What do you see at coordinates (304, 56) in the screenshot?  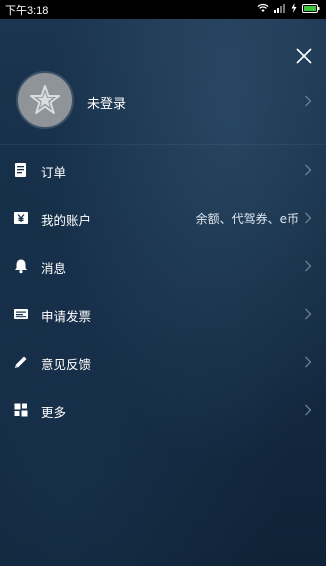 I see `close-icon` at bounding box center [304, 56].